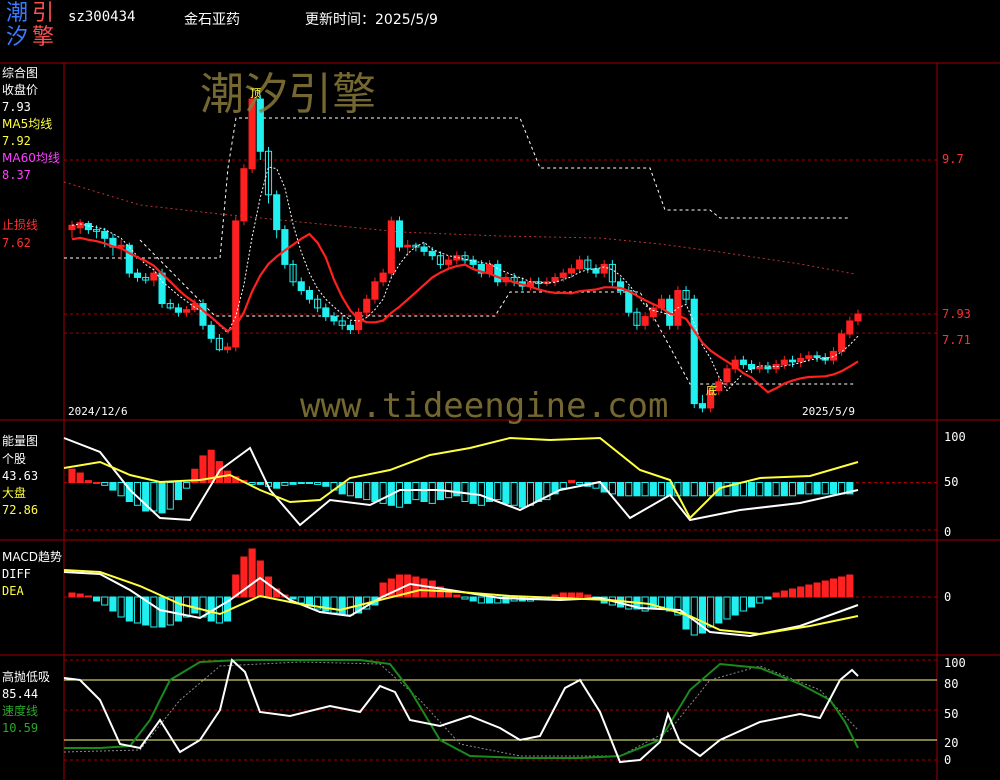  Describe the element at coordinates (951, 482) in the screenshot. I see `axis-energy-50: 50` at that location.